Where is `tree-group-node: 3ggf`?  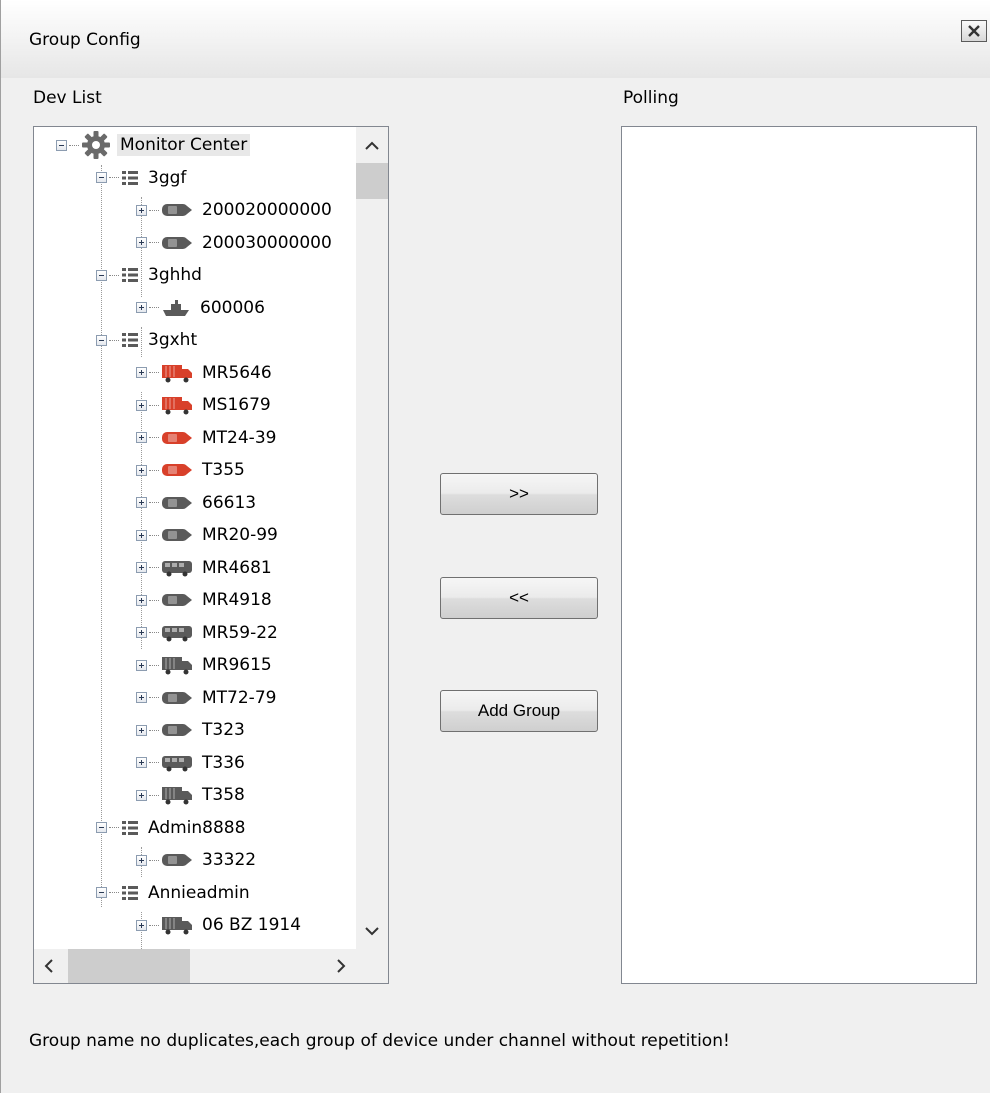 tree-group-node: 3ggf is located at coordinates (142, 178).